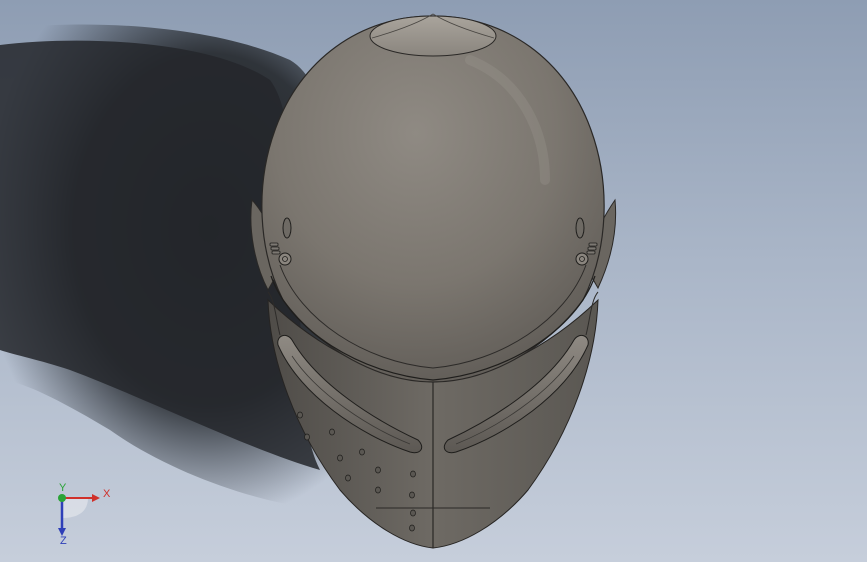 This screenshot has height=562, width=867. What do you see at coordinates (75, 508) in the screenshot?
I see `triad-plane` at bounding box center [75, 508].